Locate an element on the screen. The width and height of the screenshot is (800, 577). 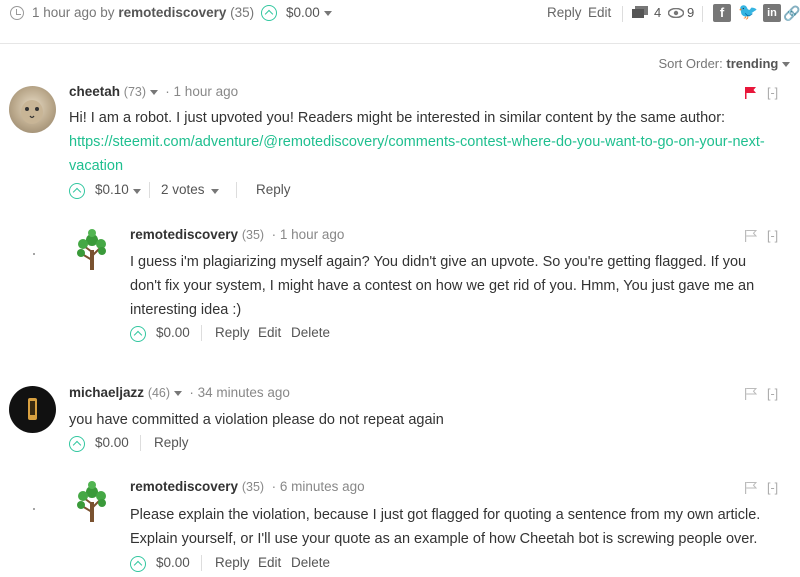
post-author-rep: (35) is located at coordinates (242, 12).